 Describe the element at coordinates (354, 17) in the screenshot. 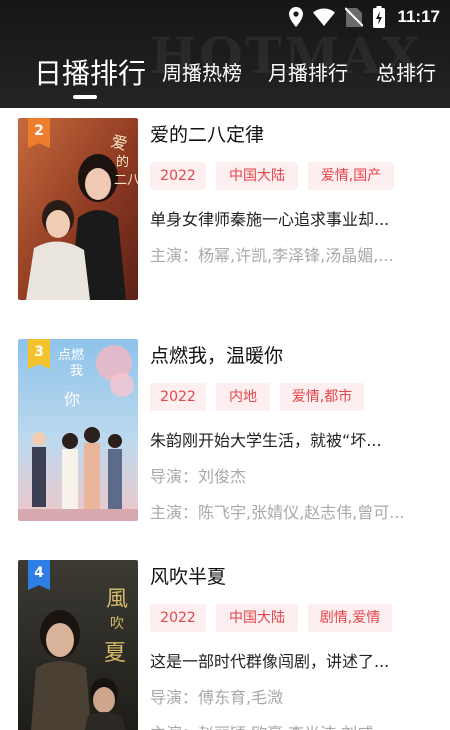

I see `no-sim-icon` at that location.